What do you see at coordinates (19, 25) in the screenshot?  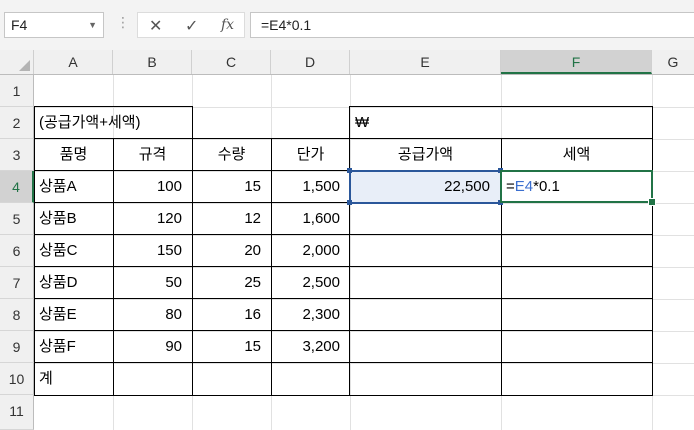 I see `name-box-value: F4` at bounding box center [19, 25].